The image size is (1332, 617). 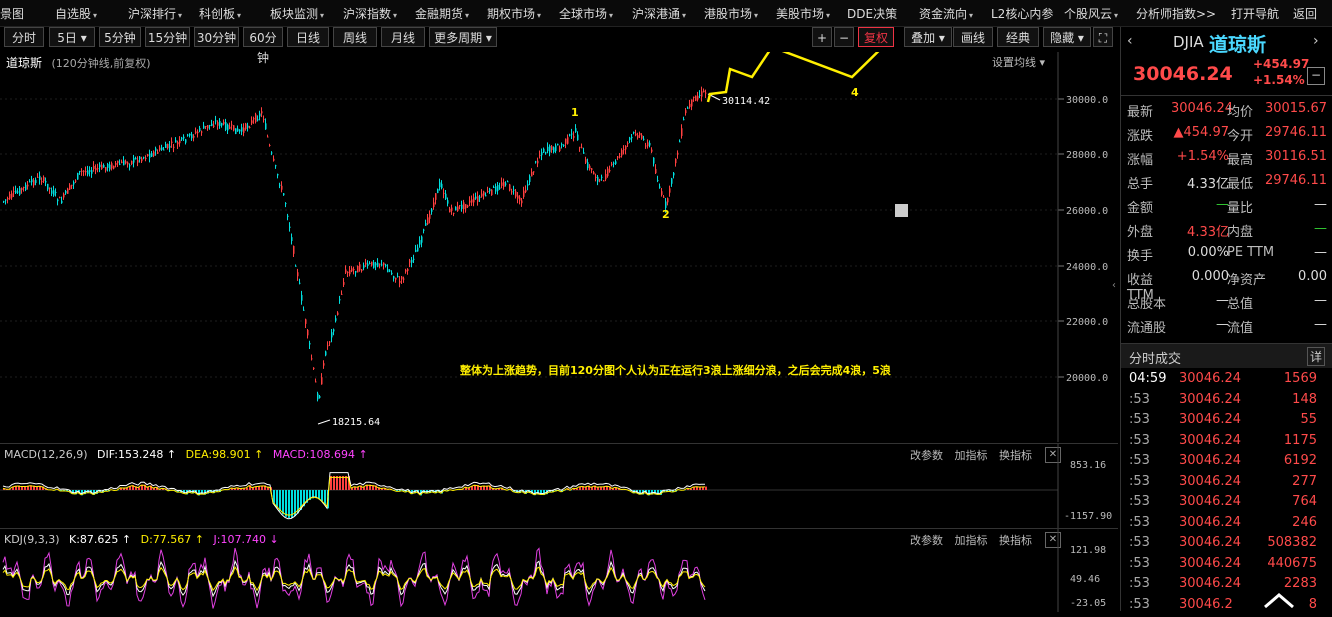 What do you see at coordinates (1226, 607) in the screenshot?
I see `trade-row: :5330046.28` at bounding box center [1226, 607].